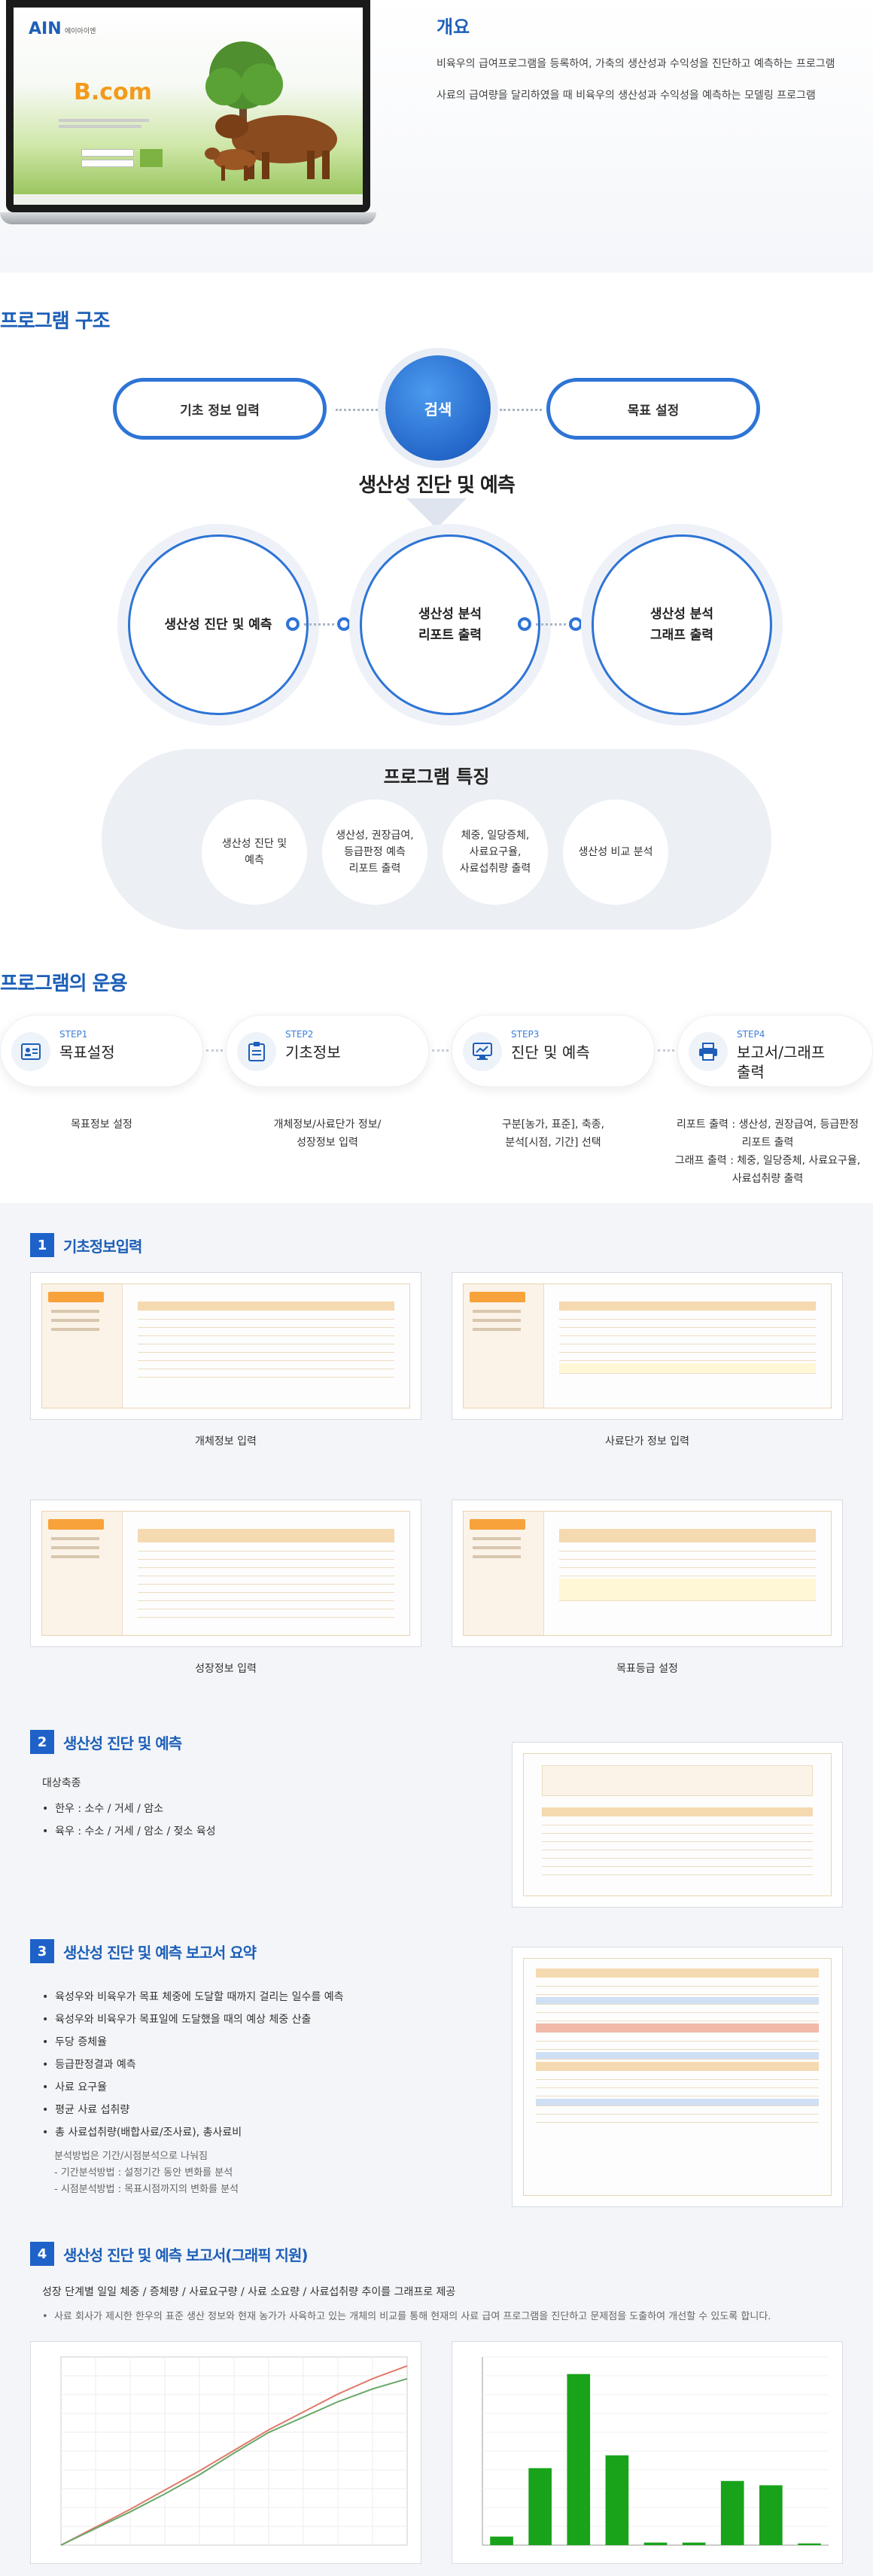 The image size is (873, 2576). Describe the element at coordinates (183, 2020) in the screenshot. I see `summary-text: 육성우와 비육우가 목표일에 도달했을 때의 예상 체중 산출` at that location.